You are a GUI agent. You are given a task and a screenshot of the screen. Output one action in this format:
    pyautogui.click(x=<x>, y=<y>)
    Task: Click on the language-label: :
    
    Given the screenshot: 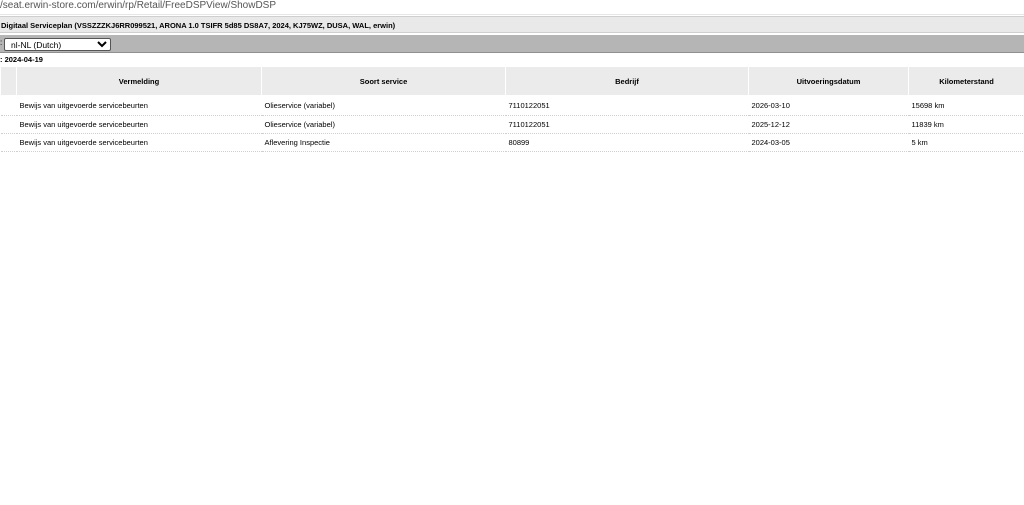 What is the action you would take?
    pyautogui.click(x=1, y=42)
    